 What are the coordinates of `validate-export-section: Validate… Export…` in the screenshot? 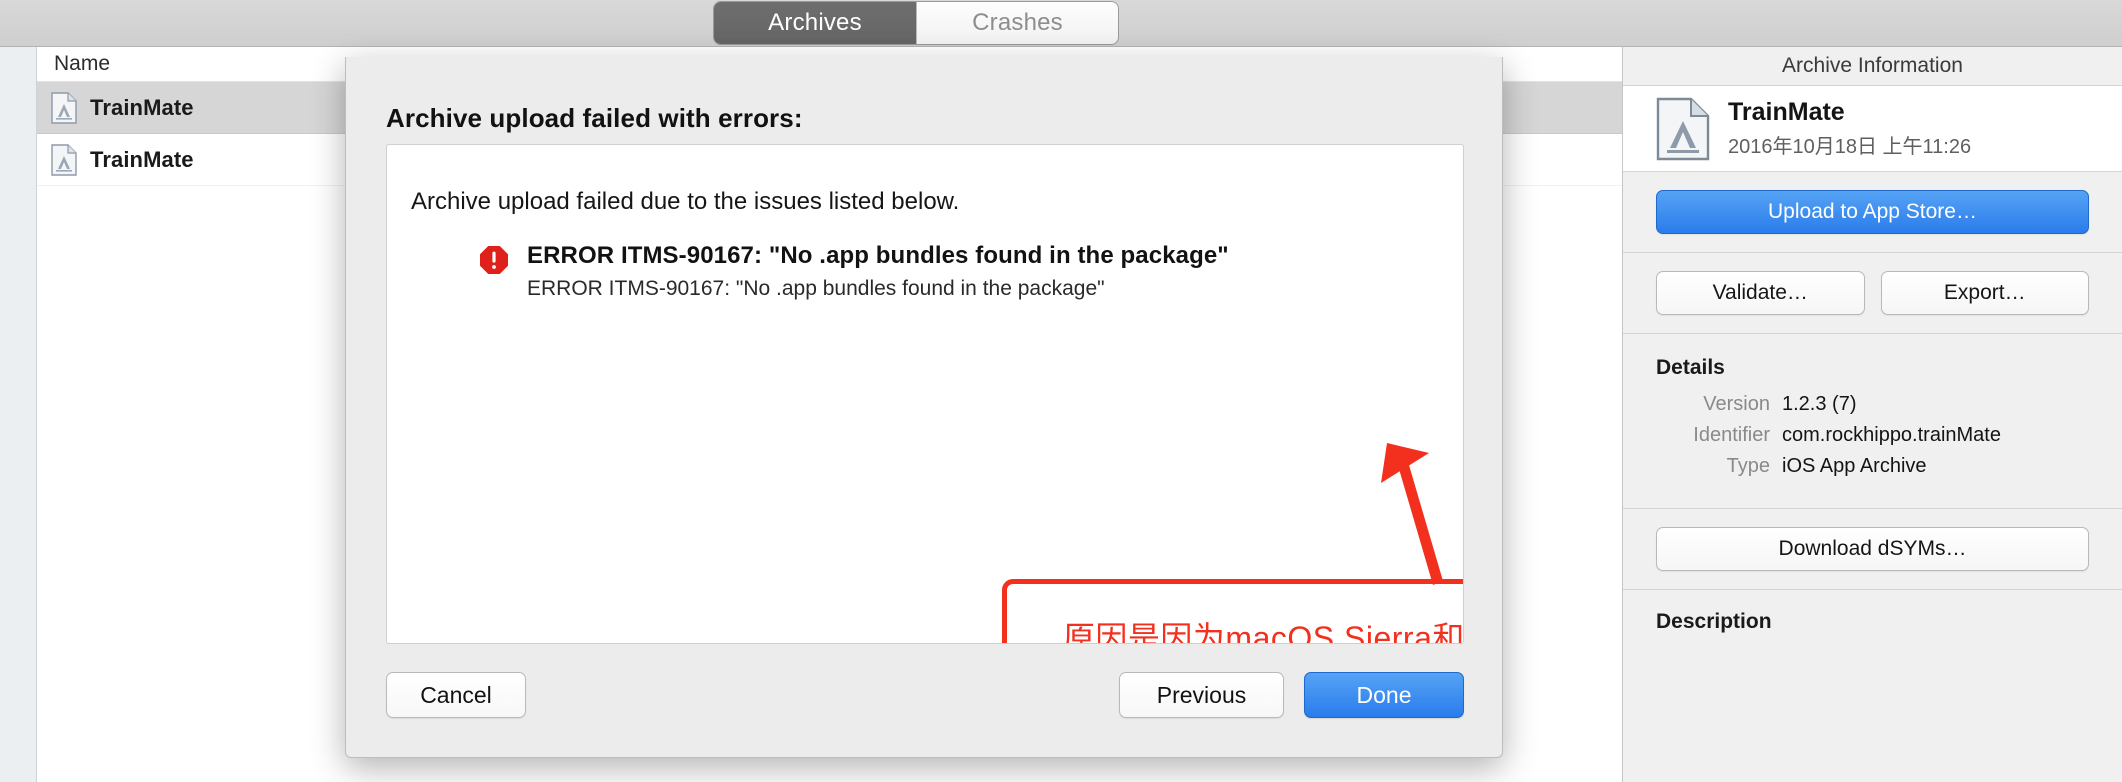 It's located at (1872, 293).